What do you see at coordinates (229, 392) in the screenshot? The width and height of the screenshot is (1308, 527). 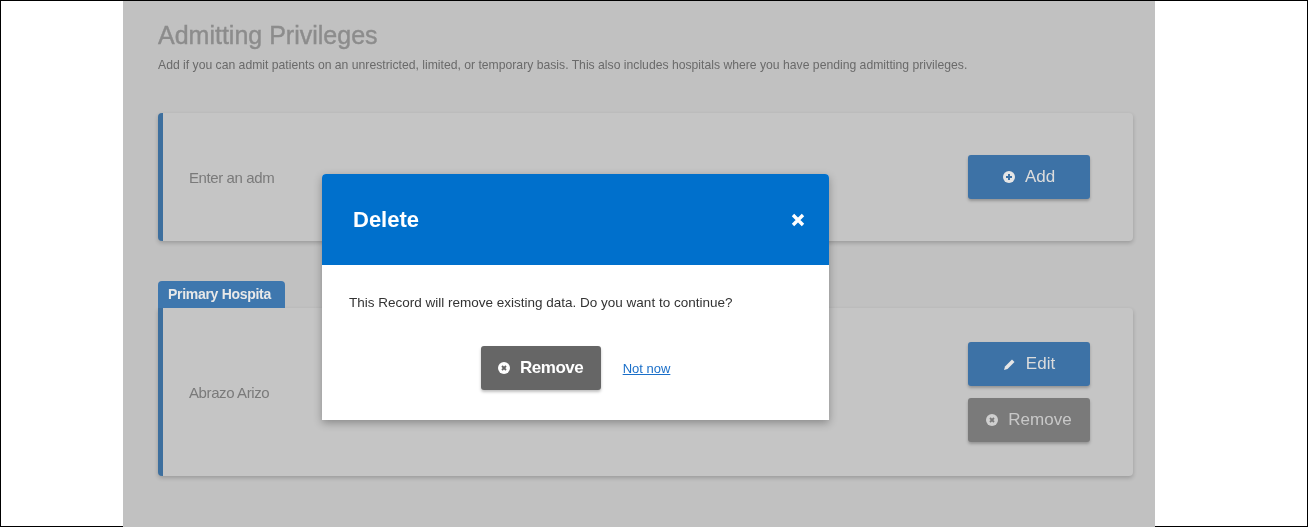 I see `hospital-name: Abrazo Arizo` at bounding box center [229, 392].